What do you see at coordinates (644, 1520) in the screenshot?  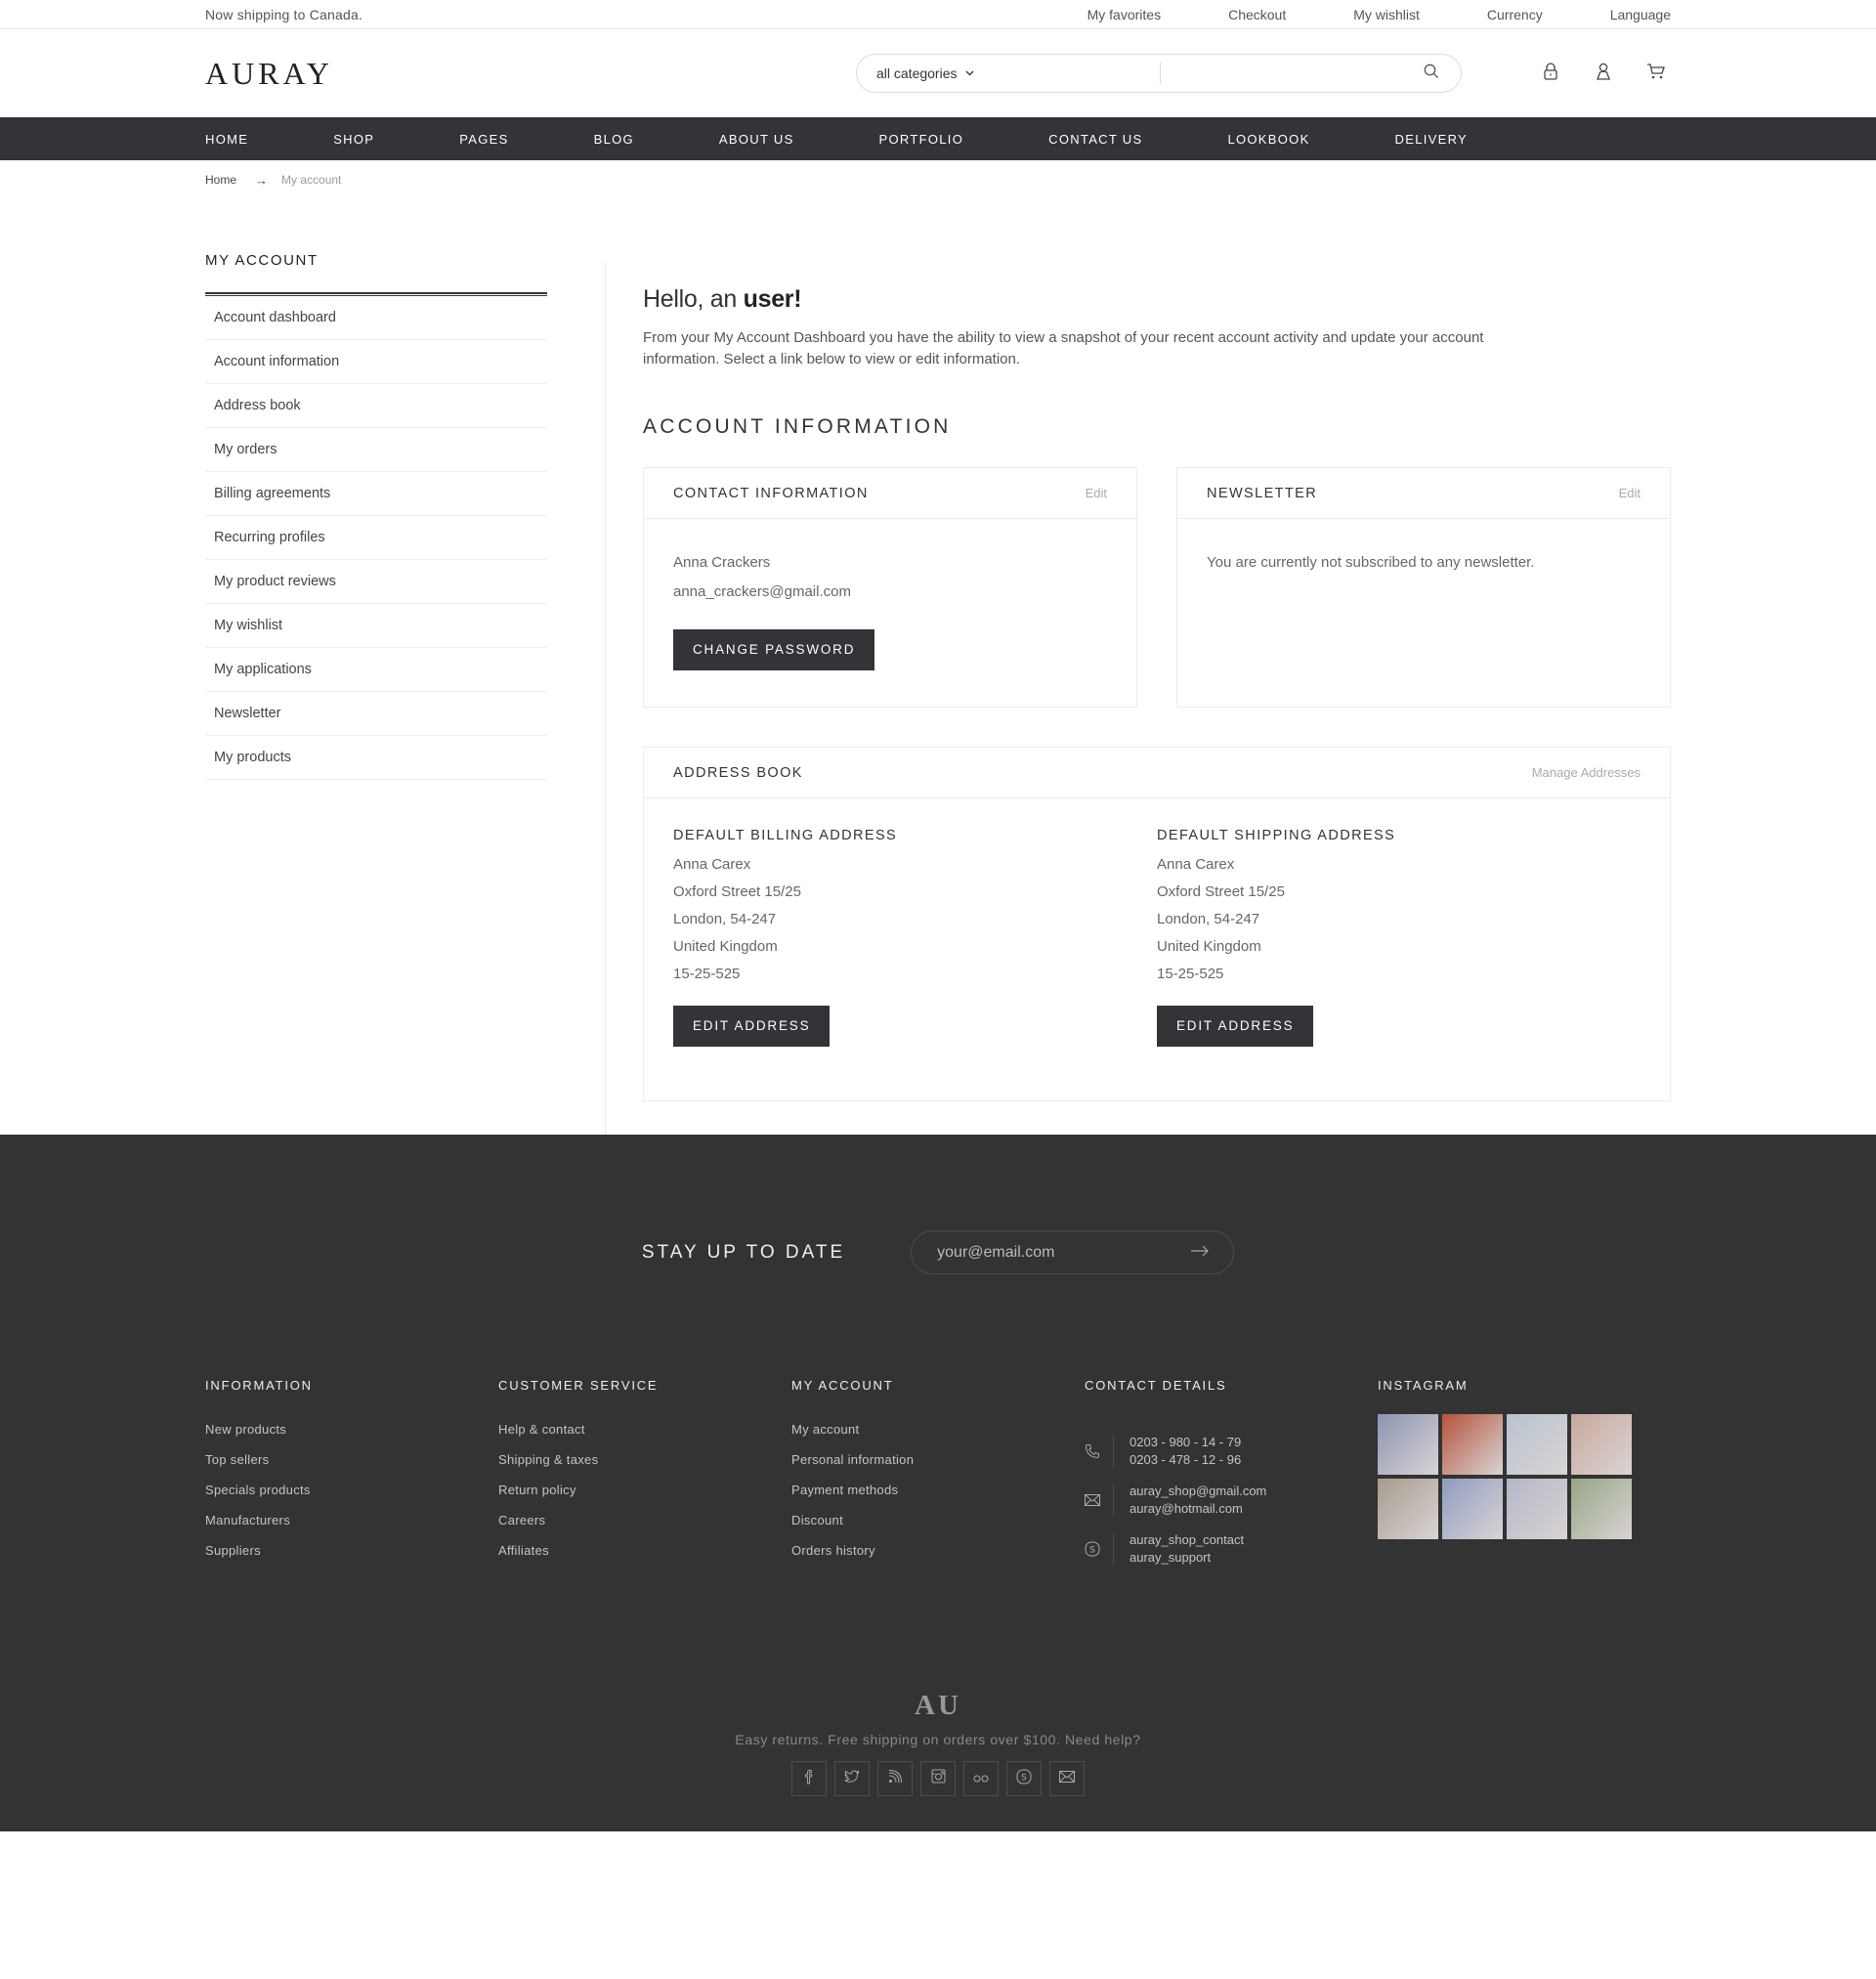 I see `footer-link-careers: Careers` at bounding box center [644, 1520].